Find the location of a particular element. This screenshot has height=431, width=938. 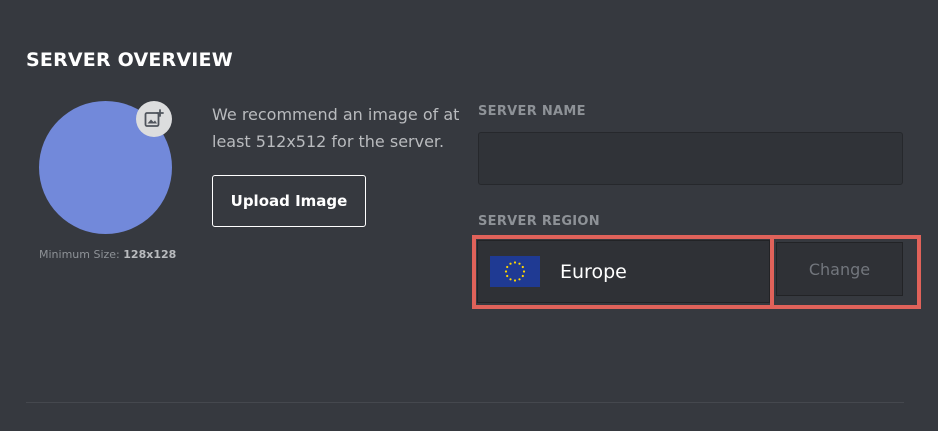

add-image-icon is located at coordinates (154, 119).